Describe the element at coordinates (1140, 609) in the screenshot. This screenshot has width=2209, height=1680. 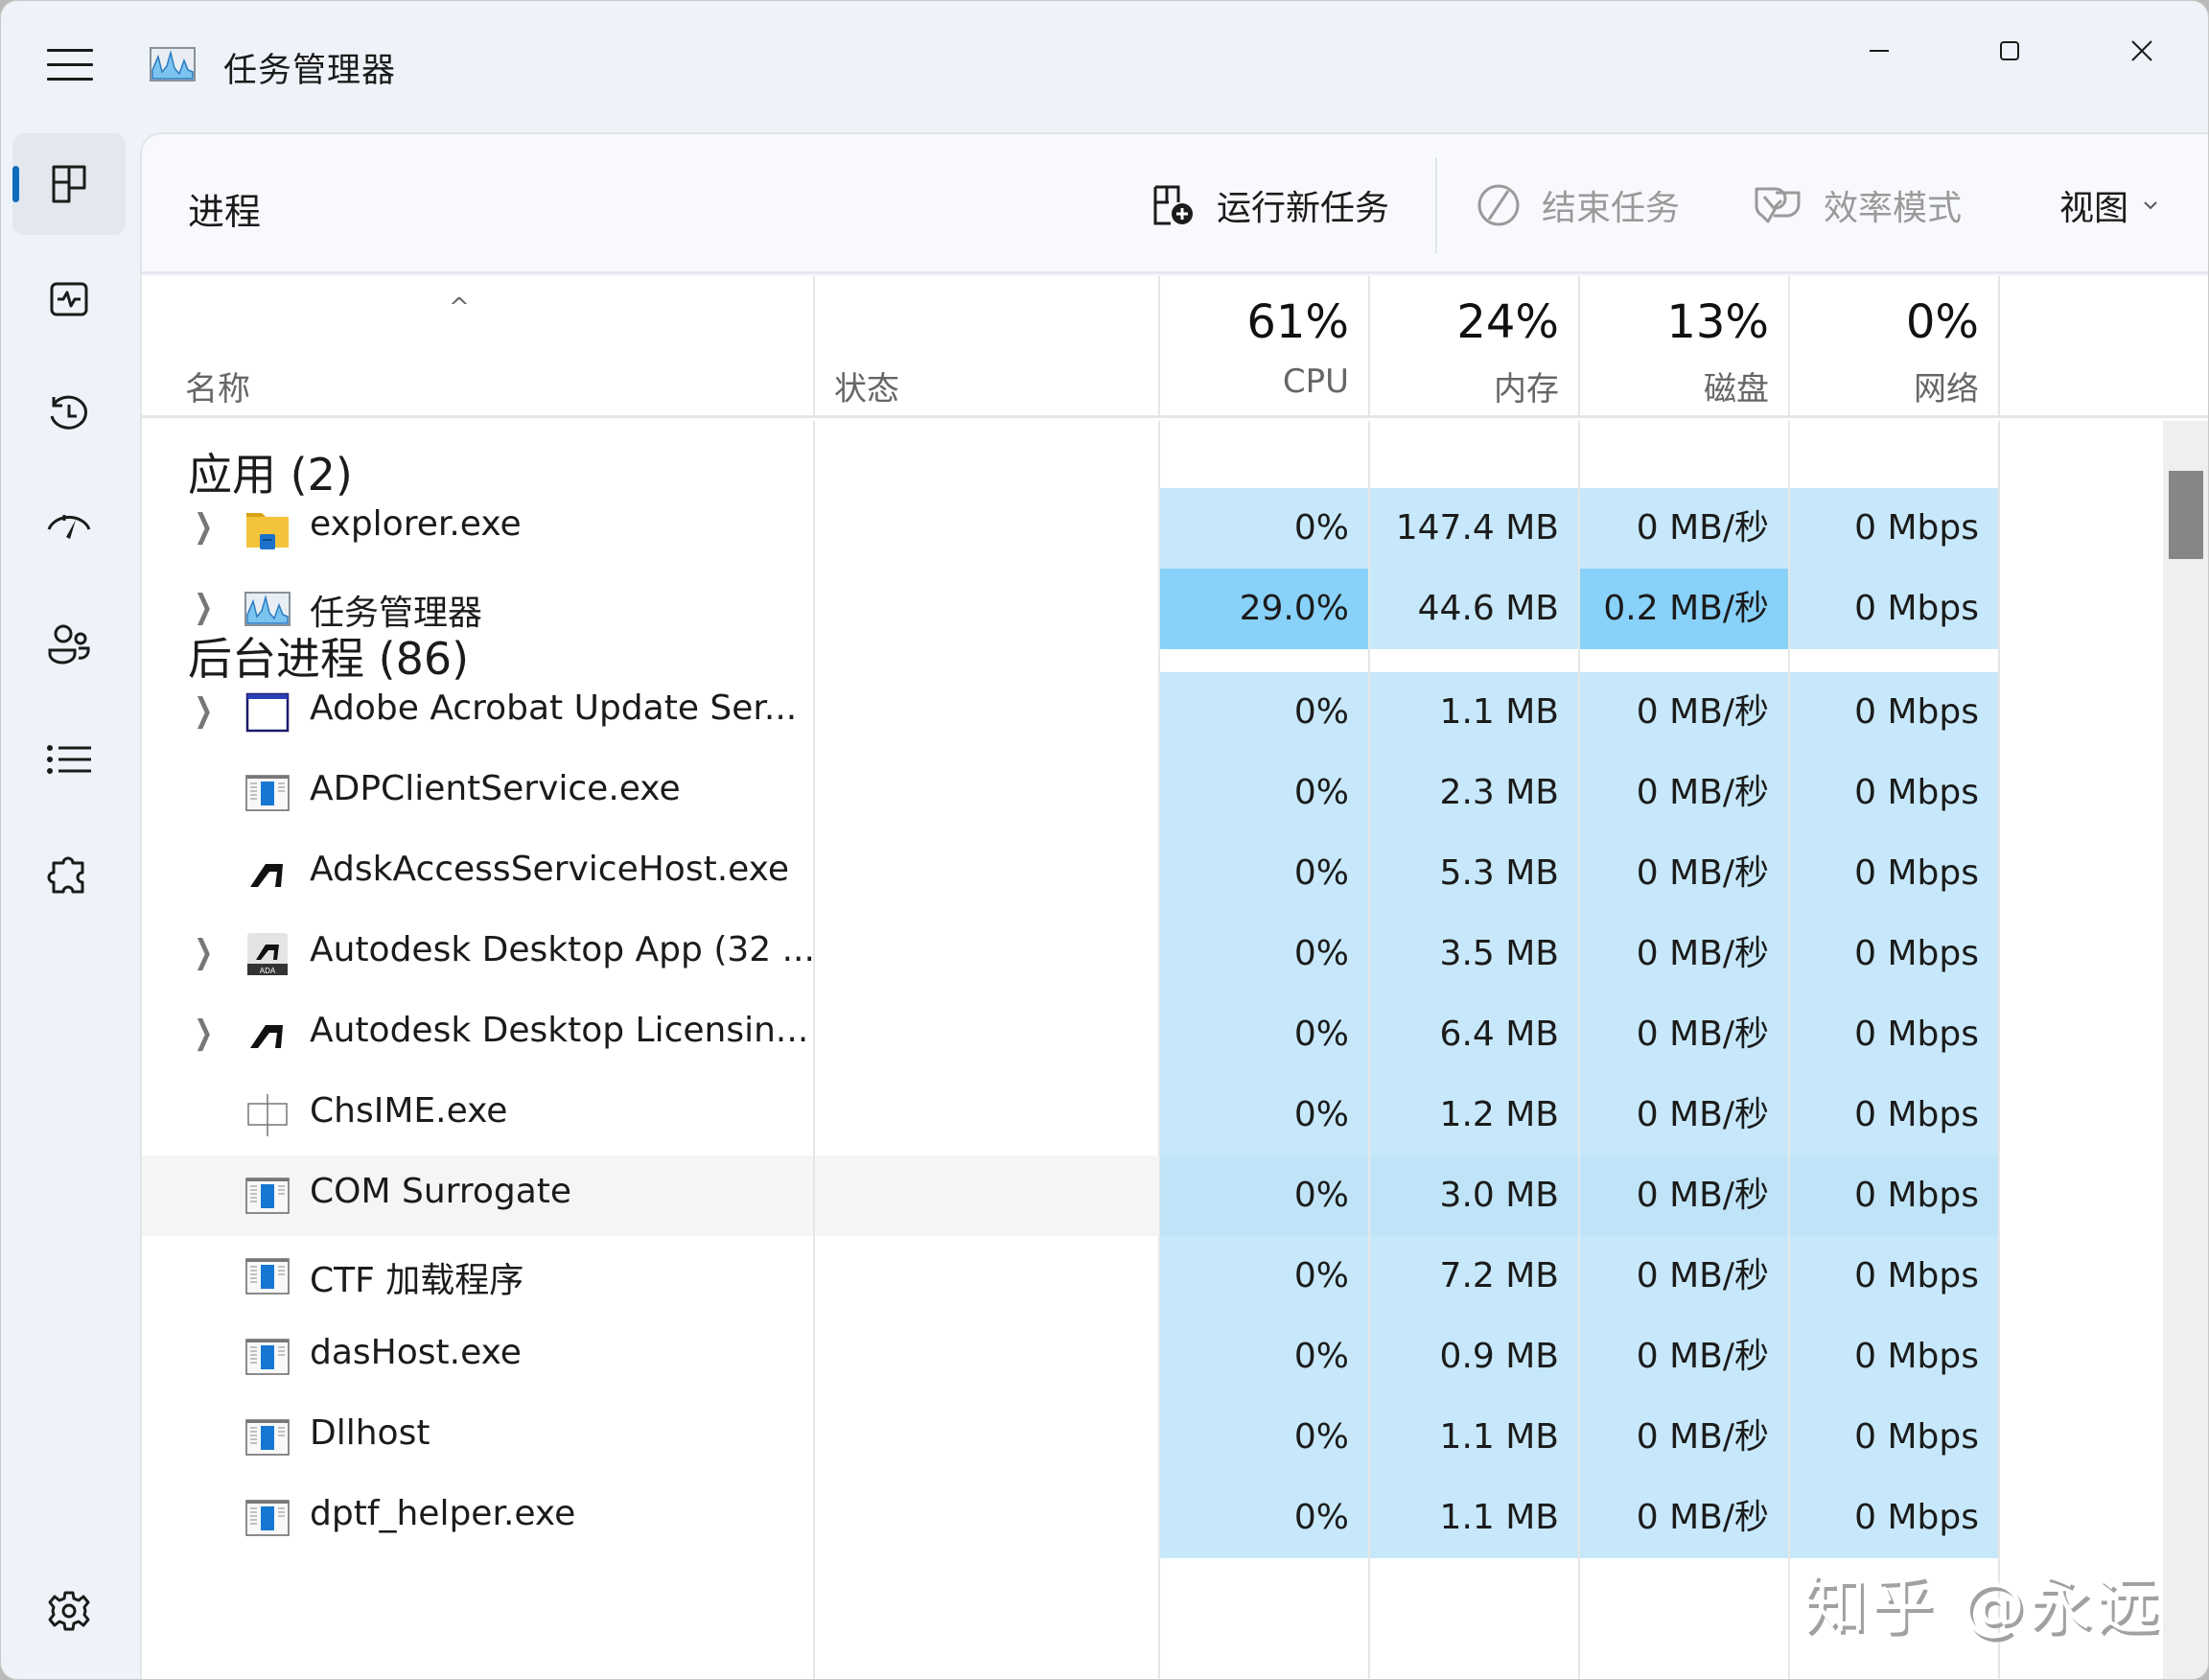
I see `process-row: ❯ 任务管理器 29.0% 44.6 MB 0.2 MB/秒 0 Mbps` at that location.